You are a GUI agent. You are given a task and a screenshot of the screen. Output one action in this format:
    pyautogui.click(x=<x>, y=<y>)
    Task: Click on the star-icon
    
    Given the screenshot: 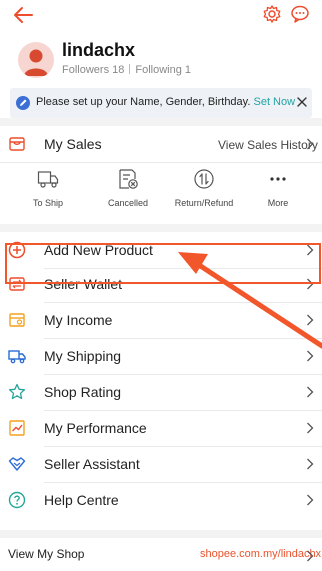 What is the action you would take?
    pyautogui.click(x=17, y=391)
    